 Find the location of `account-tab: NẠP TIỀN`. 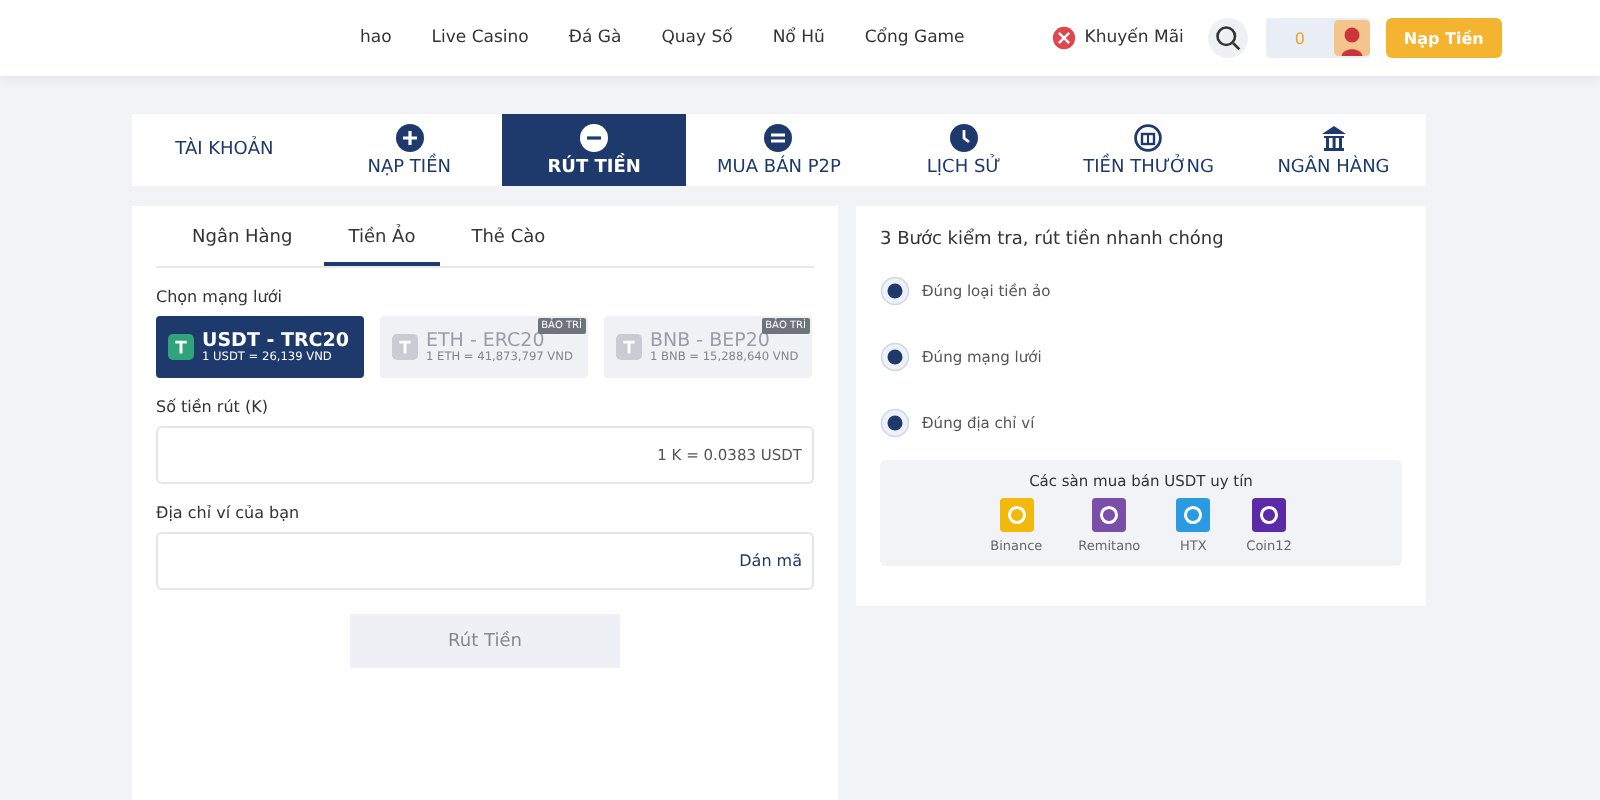

account-tab: NẠP TIỀN is located at coordinates (409, 150).